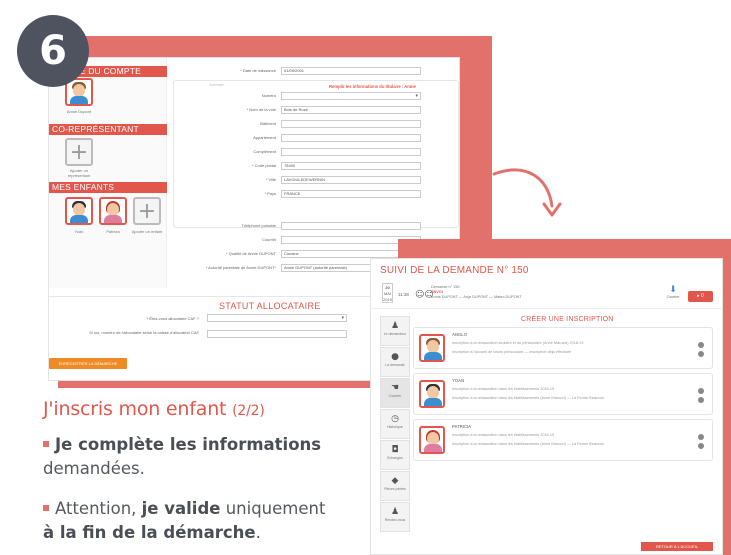 The image size is (731, 555). I want to click on birthdate-input: 01/09/2001, so click(351, 71).